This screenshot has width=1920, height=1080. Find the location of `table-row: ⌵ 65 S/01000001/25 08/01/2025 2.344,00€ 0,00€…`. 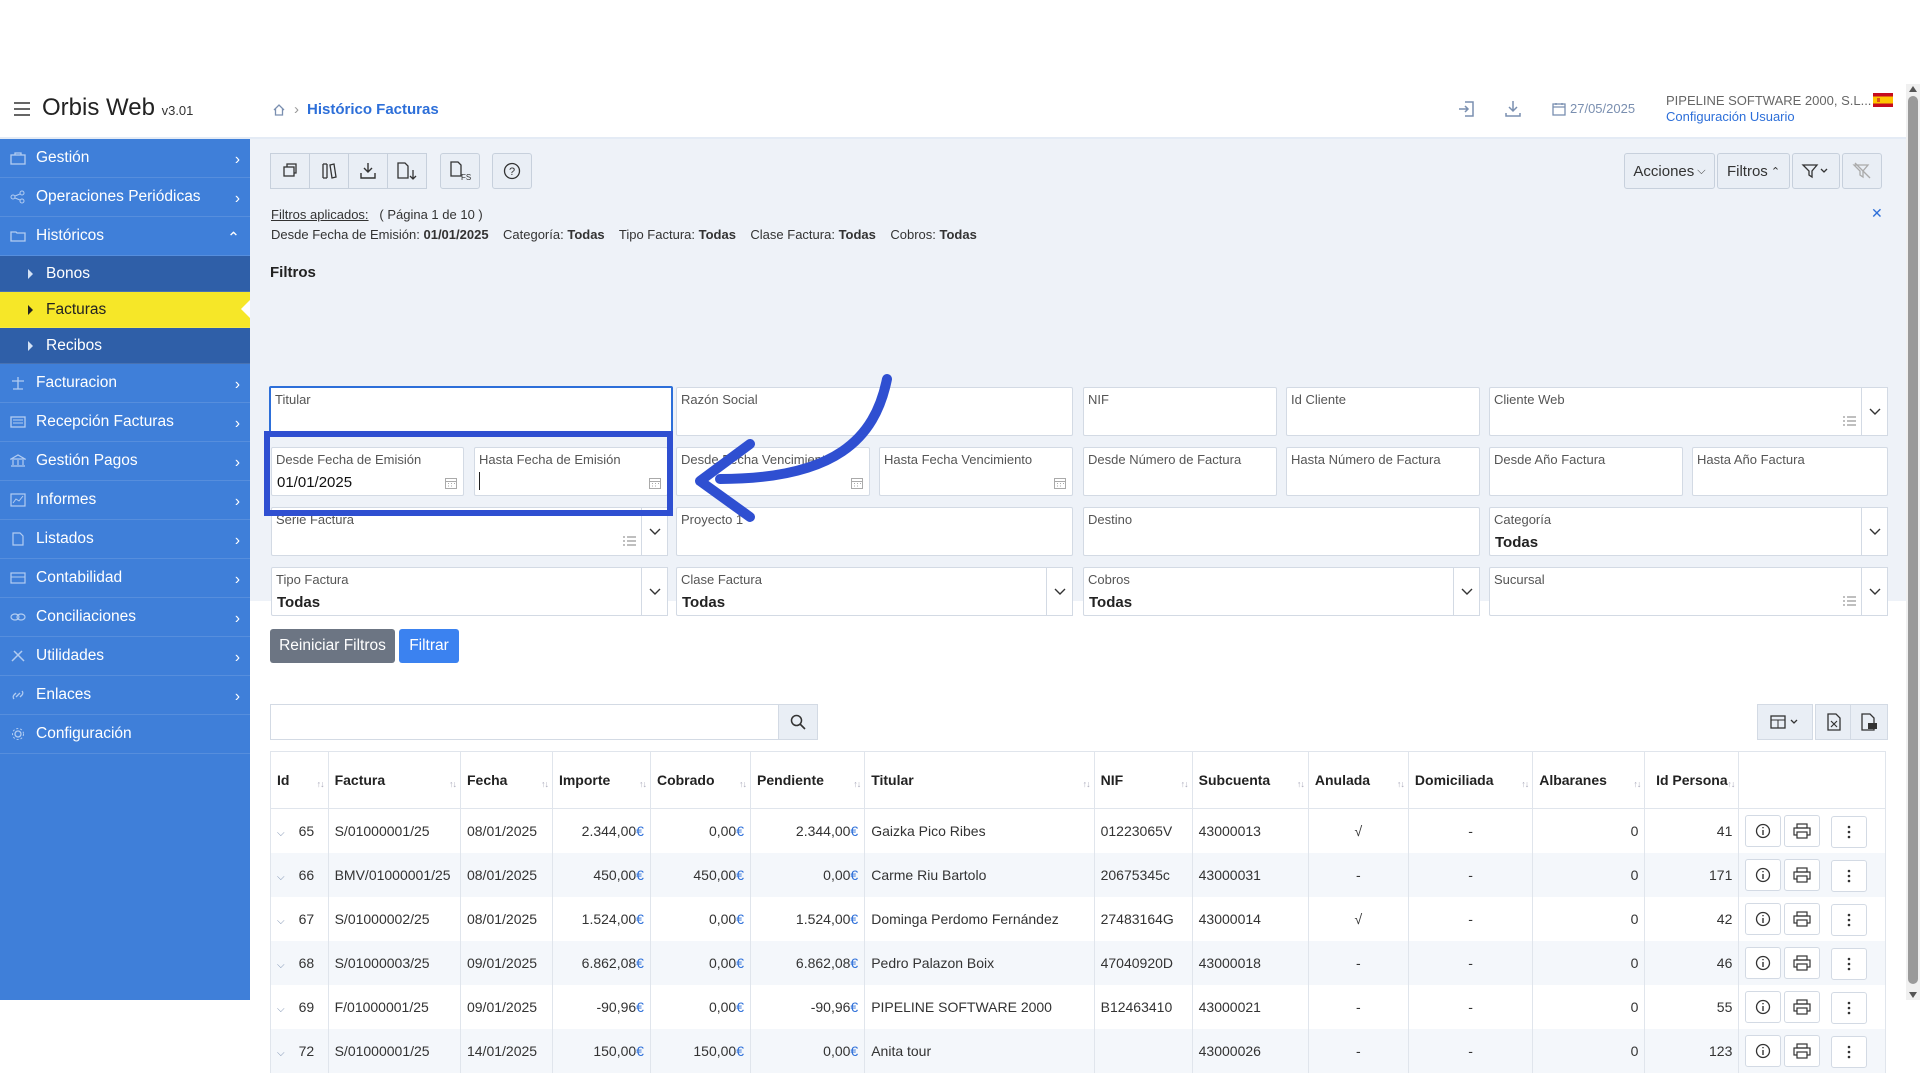

table-row: ⌵ 65 S/01000001/25 08/01/2025 2.344,00€ 0,00€… is located at coordinates (1078, 830).